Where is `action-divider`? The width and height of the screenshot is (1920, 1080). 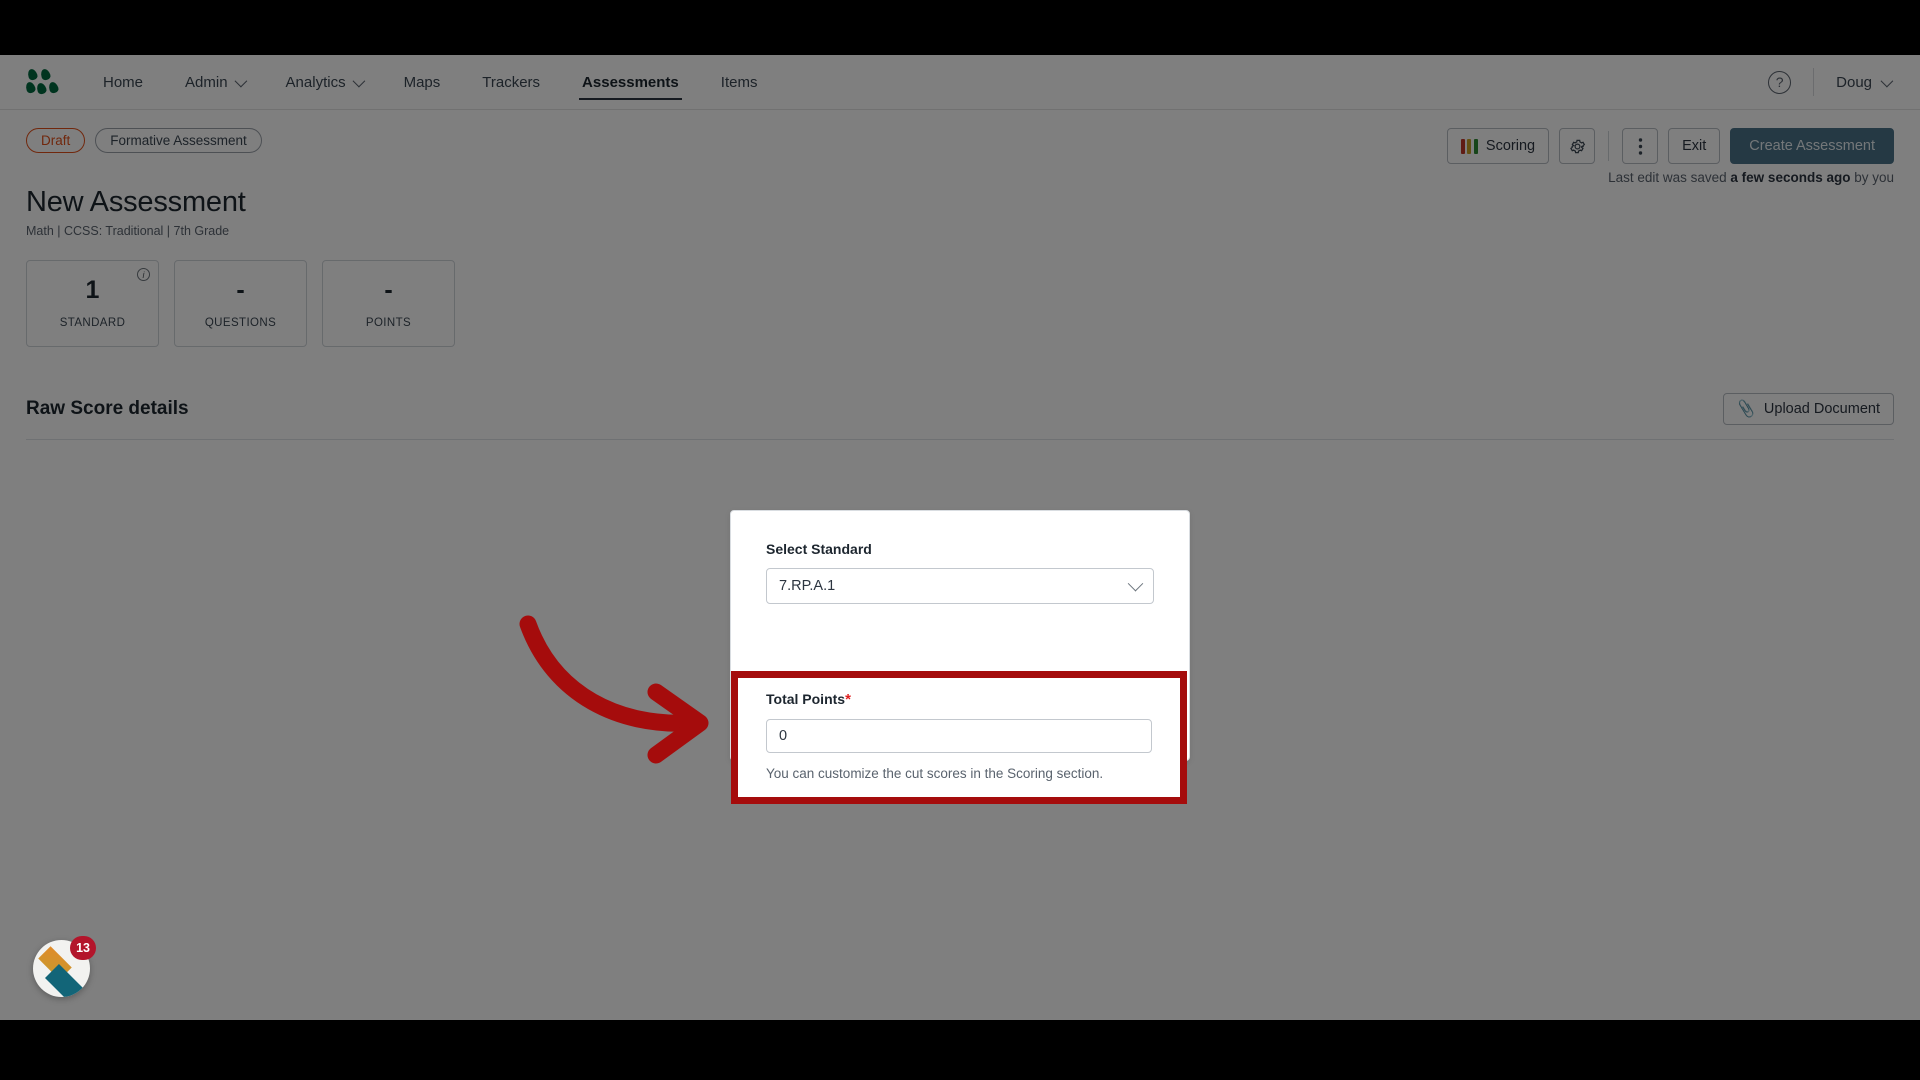 action-divider is located at coordinates (1609, 146).